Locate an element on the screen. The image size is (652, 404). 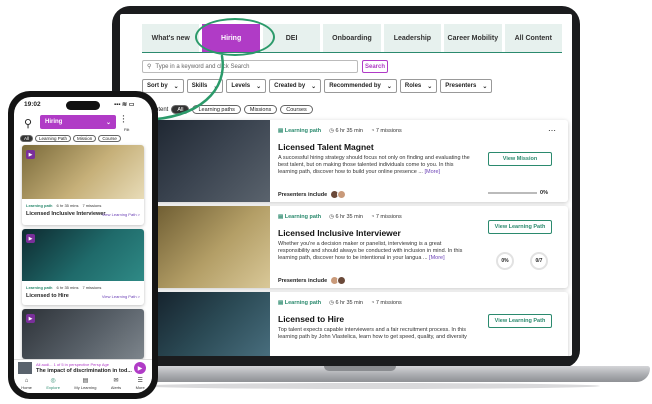
more-options-icon: ⋯ is located at coordinates (552, 130).